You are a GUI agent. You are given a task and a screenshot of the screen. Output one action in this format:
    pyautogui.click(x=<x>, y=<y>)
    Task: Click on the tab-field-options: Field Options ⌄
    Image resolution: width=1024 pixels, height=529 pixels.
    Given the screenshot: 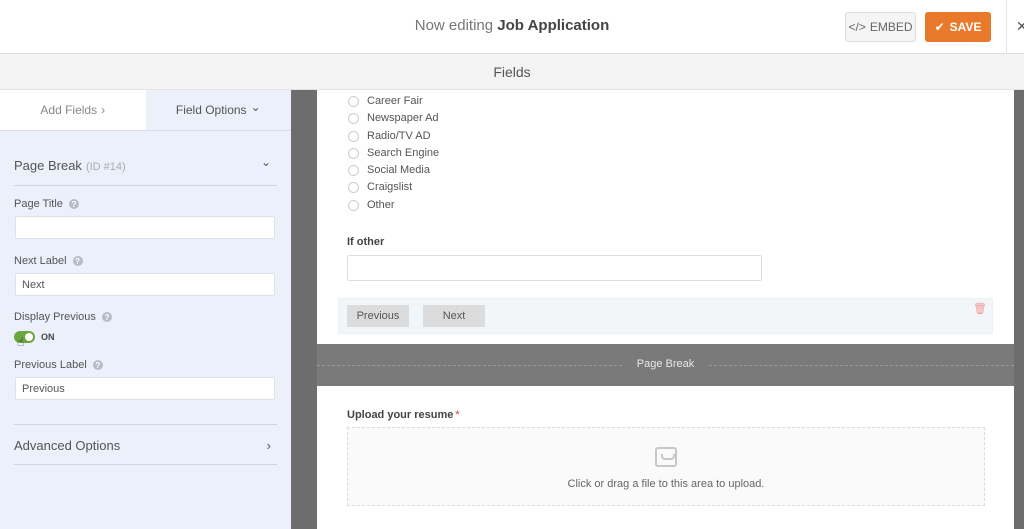 What is the action you would take?
    pyautogui.click(x=218, y=110)
    